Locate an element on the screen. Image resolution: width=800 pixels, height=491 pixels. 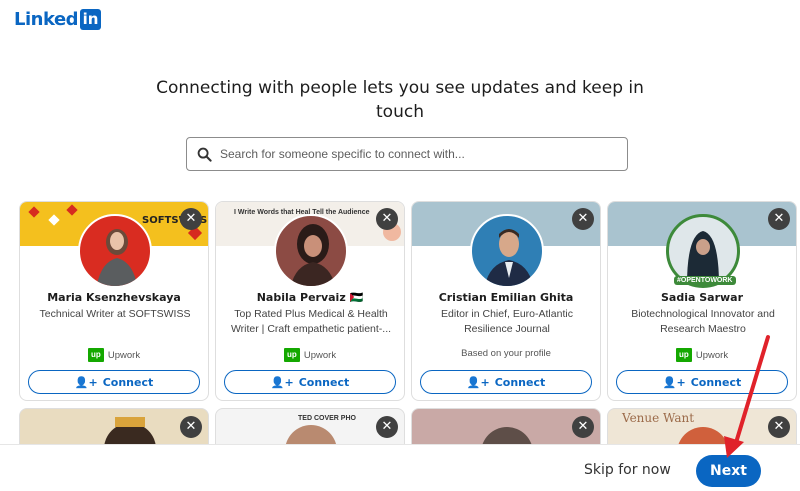
person-name: Nabila Pervaiz 🇵🇸 is located at coordinates (310, 297).